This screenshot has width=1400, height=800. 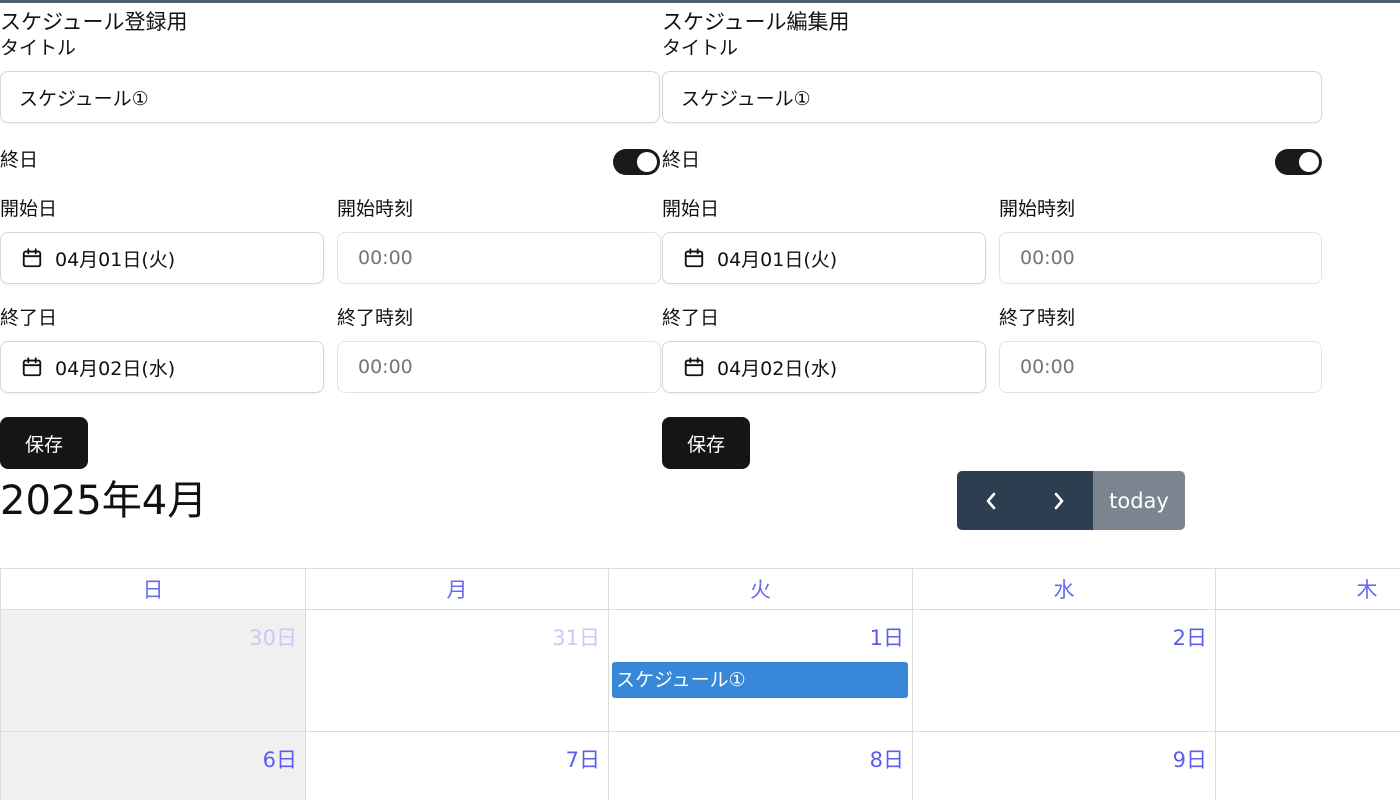 I want to click on today-button: today, so click(x=1139, y=500).